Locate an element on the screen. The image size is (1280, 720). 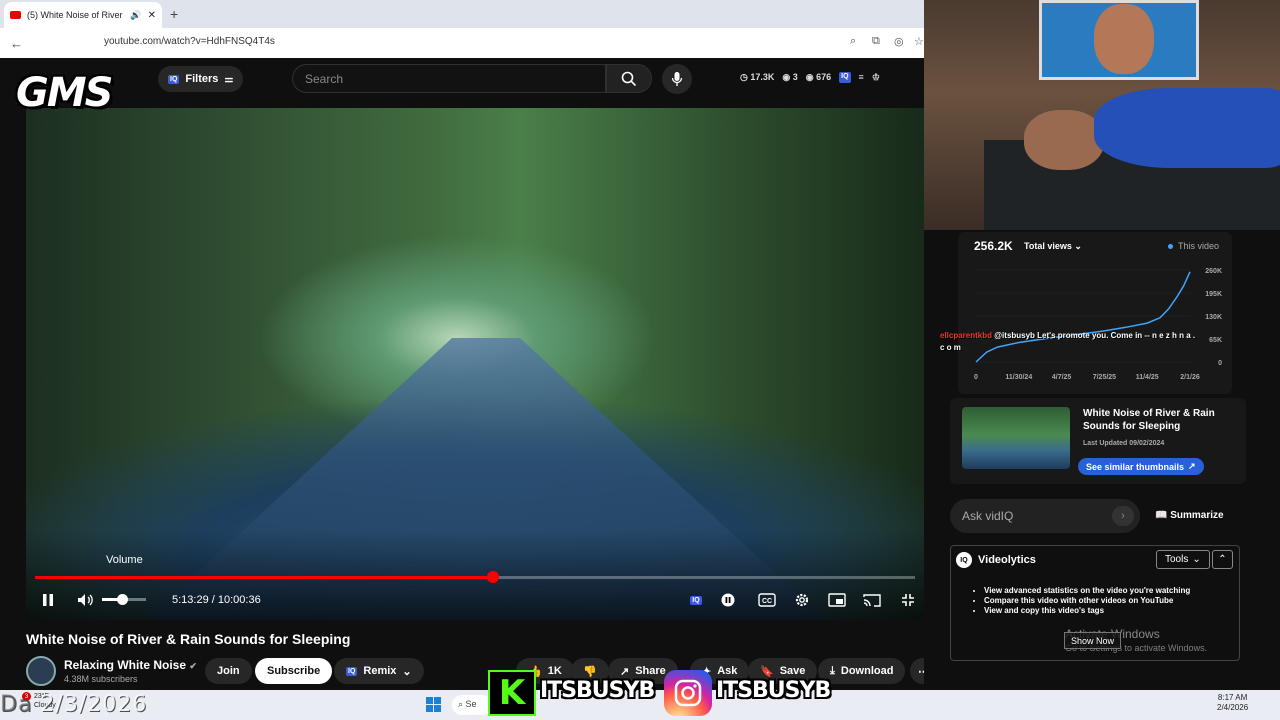
channel-avatar is located at coordinates (41, 671).